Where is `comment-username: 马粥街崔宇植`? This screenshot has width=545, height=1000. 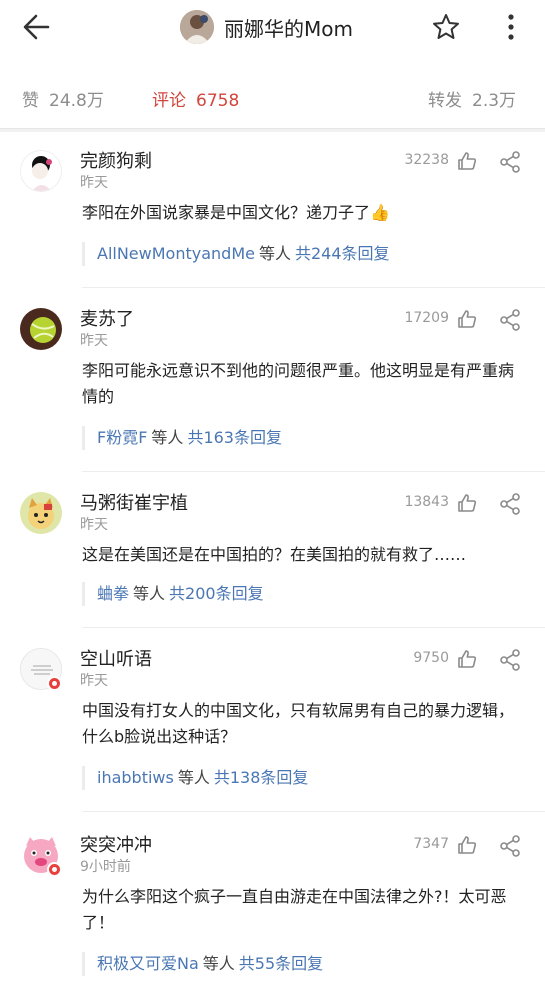 comment-username: 马粥街崔宇植 is located at coordinates (134, 502).